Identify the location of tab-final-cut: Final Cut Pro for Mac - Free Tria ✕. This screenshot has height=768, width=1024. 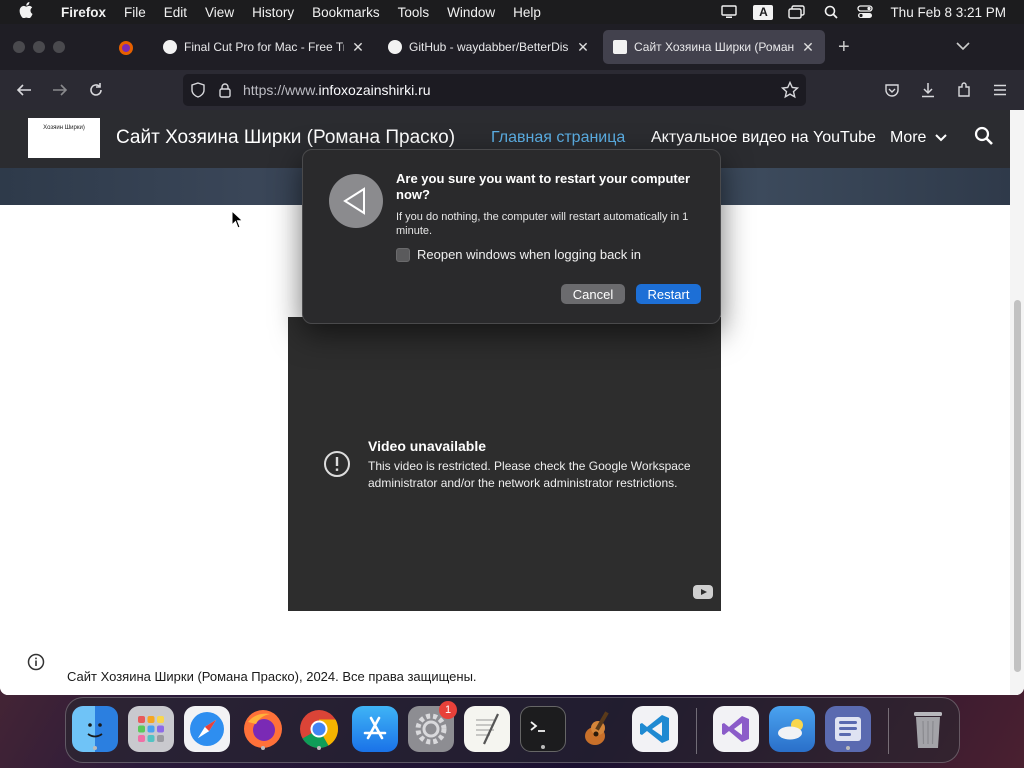
(264, 47).